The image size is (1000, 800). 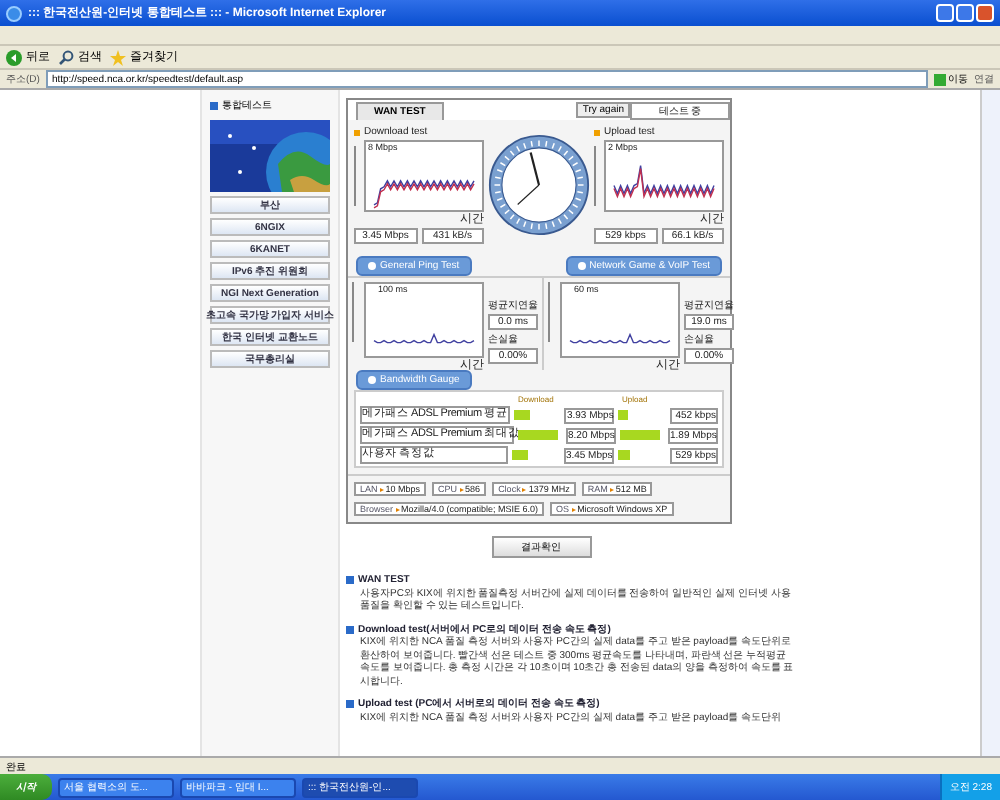 I want to click on scrollbar, so click(x=990, y=423).